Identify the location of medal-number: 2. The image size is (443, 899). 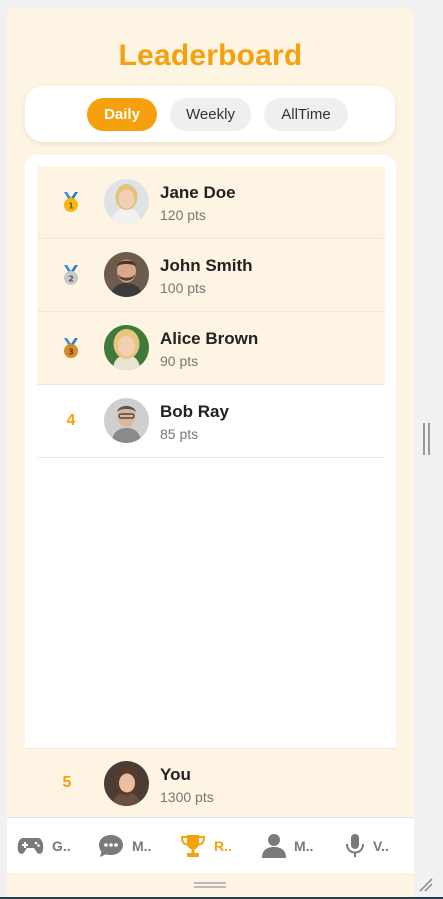
(71, 279).